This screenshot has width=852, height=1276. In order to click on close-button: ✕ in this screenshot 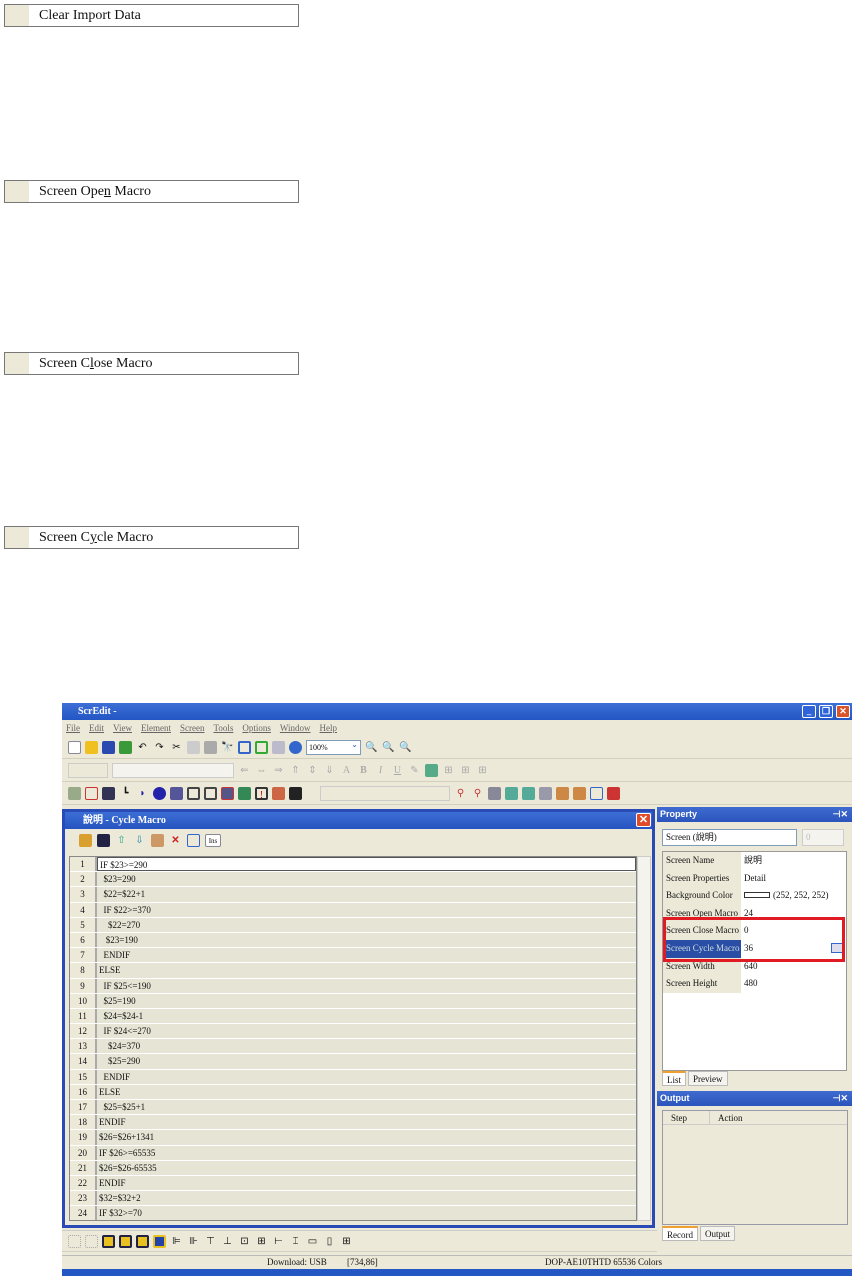, I will do `click(843, 711)`.